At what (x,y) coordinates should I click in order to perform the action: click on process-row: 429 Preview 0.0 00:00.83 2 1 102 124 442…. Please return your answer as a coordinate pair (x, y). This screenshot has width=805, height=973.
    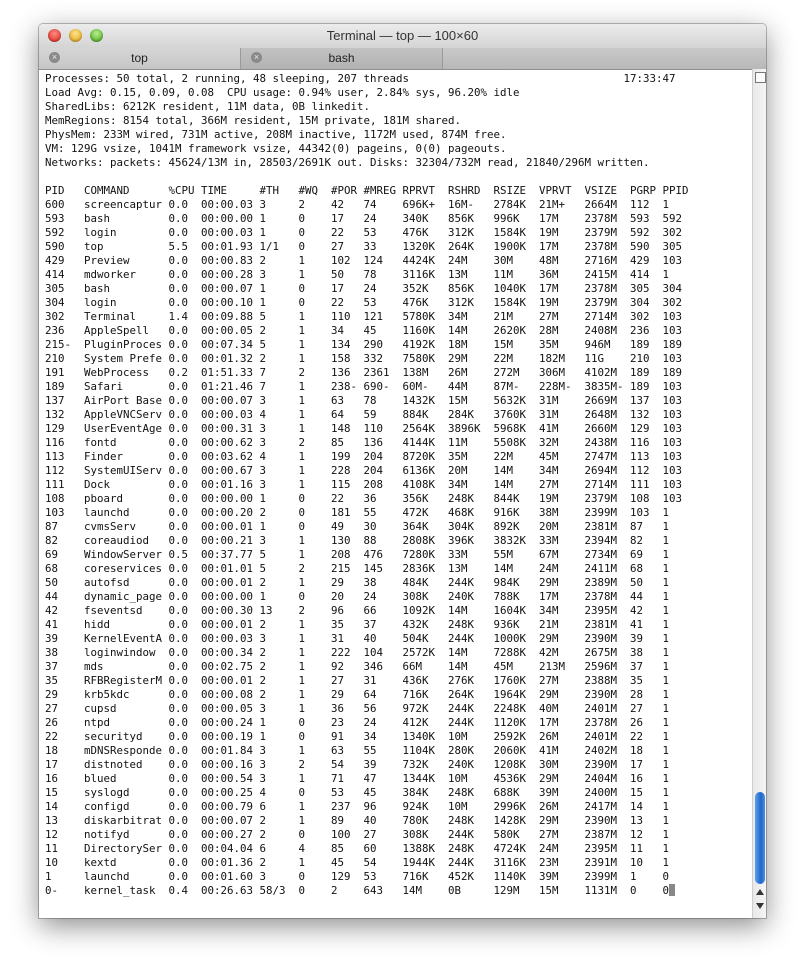
    Looking at the image, I should click on (364, 260).